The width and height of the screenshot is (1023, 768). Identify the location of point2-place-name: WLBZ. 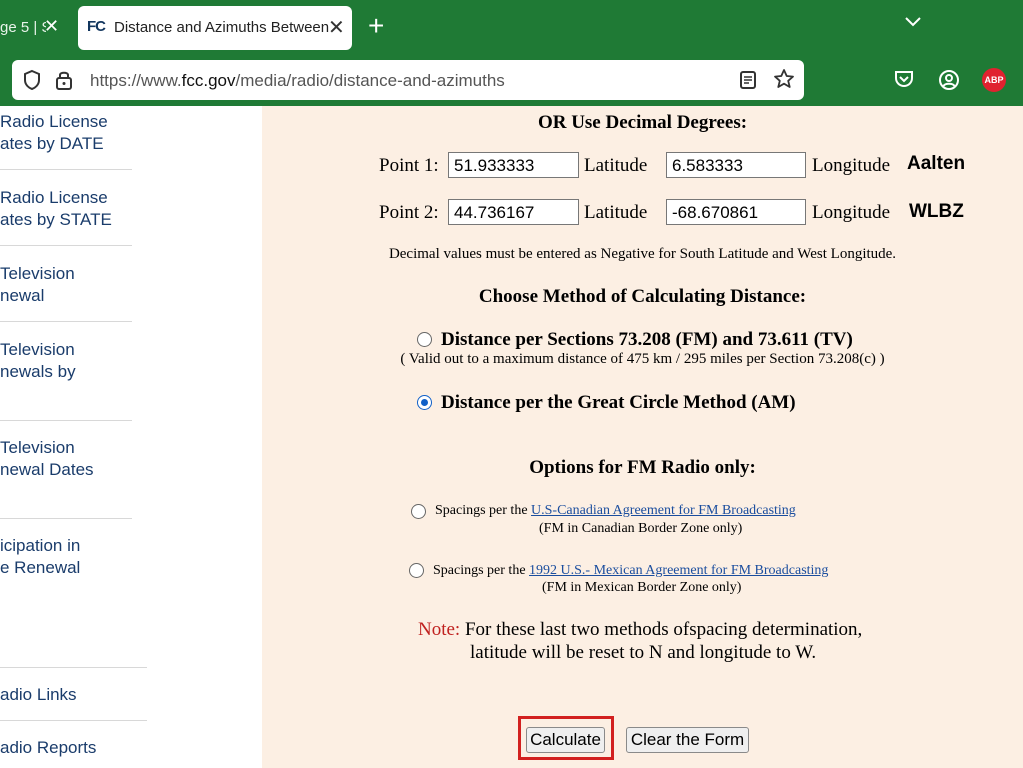
(936, 211).